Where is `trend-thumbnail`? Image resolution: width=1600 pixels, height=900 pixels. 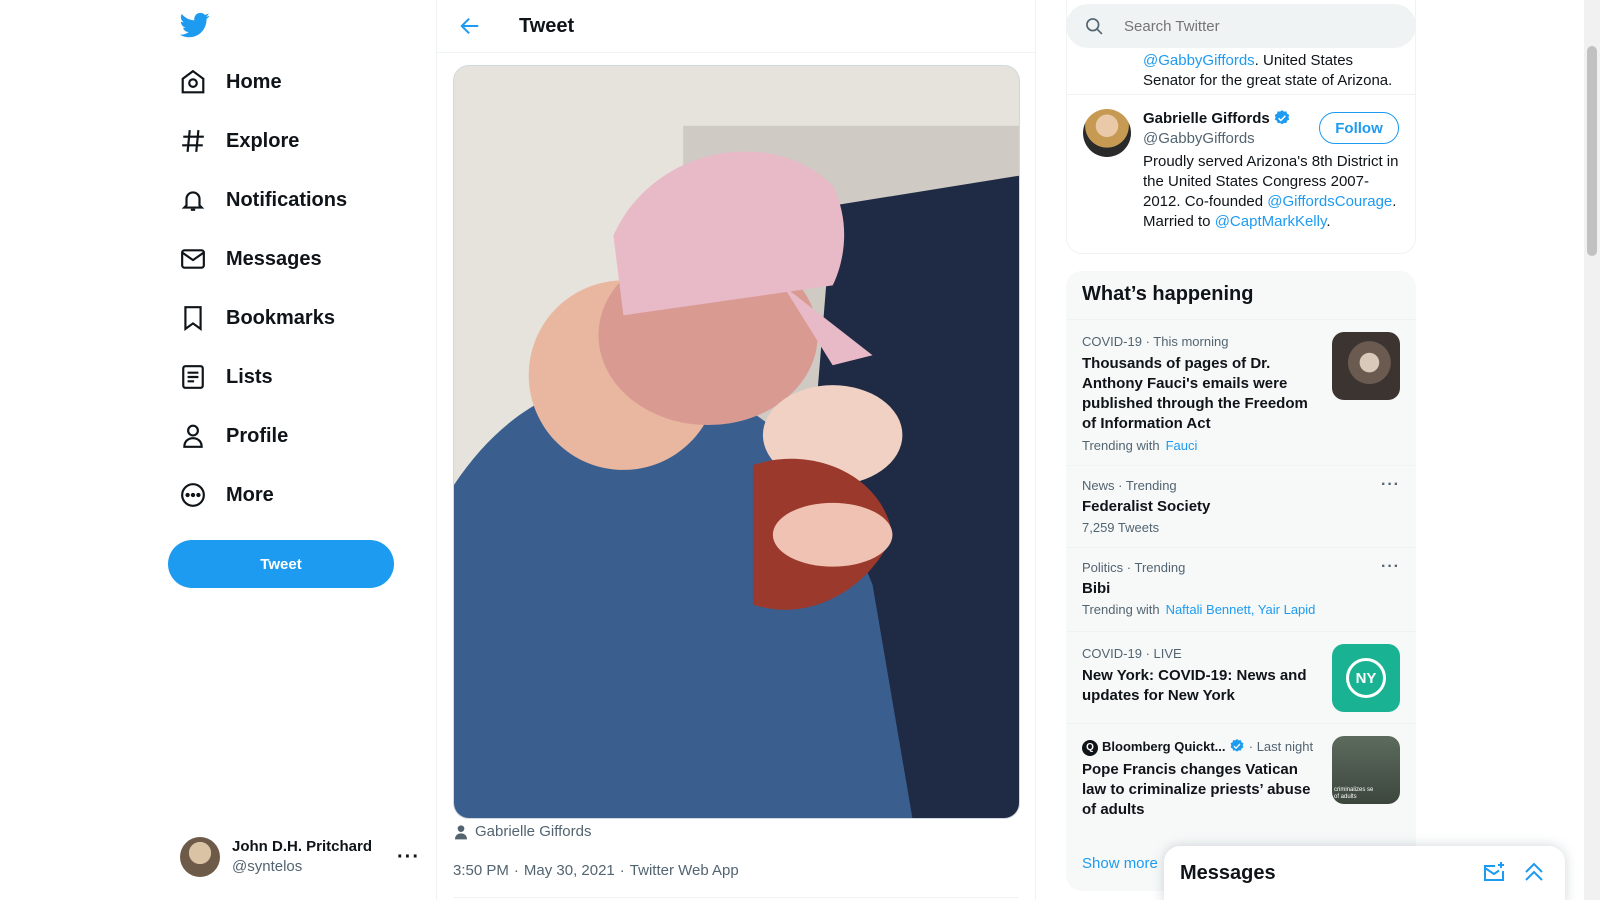
trend-thumbnail is located at coordinates (1366, 366).